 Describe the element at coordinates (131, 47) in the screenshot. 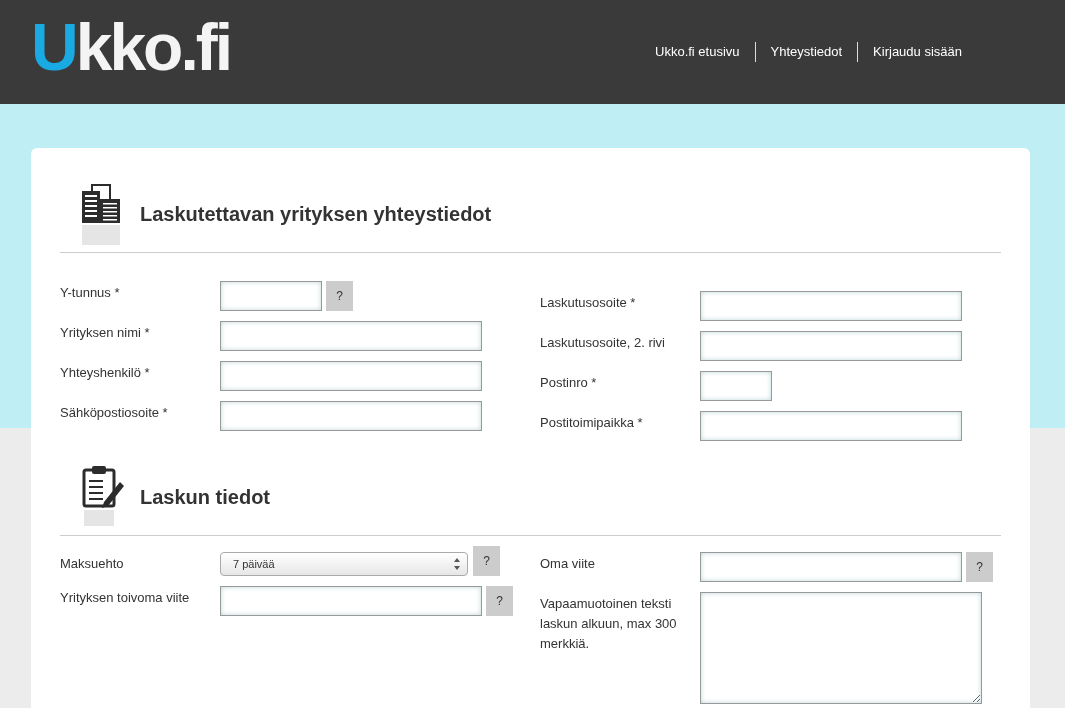

I see `site-logo: Ukko.fi` at that location.